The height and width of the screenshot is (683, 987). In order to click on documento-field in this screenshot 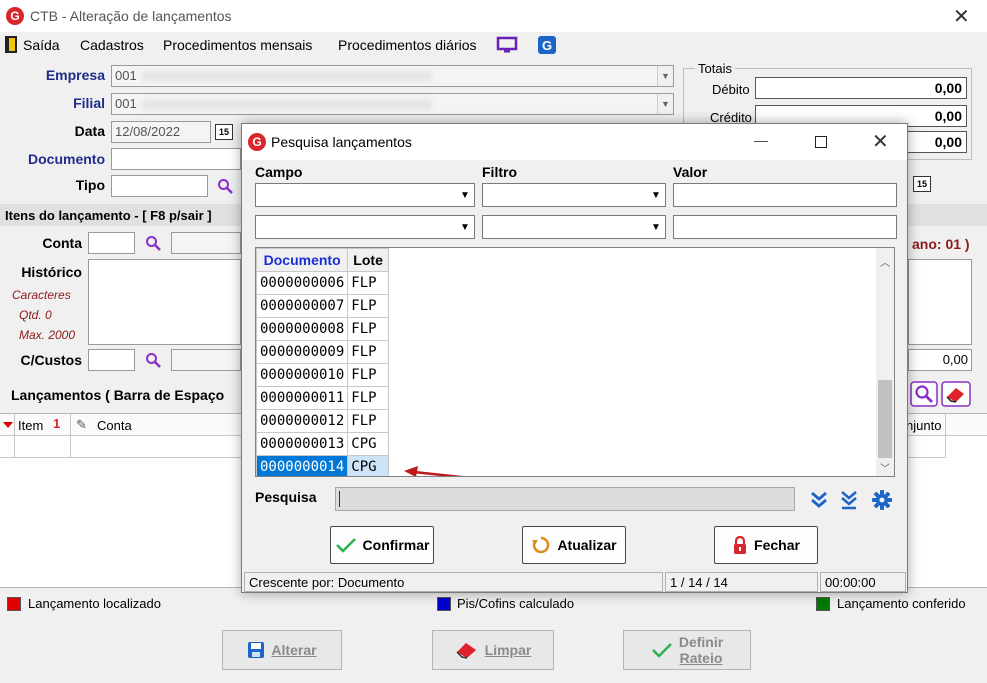, I will do `click(176, 159)`.